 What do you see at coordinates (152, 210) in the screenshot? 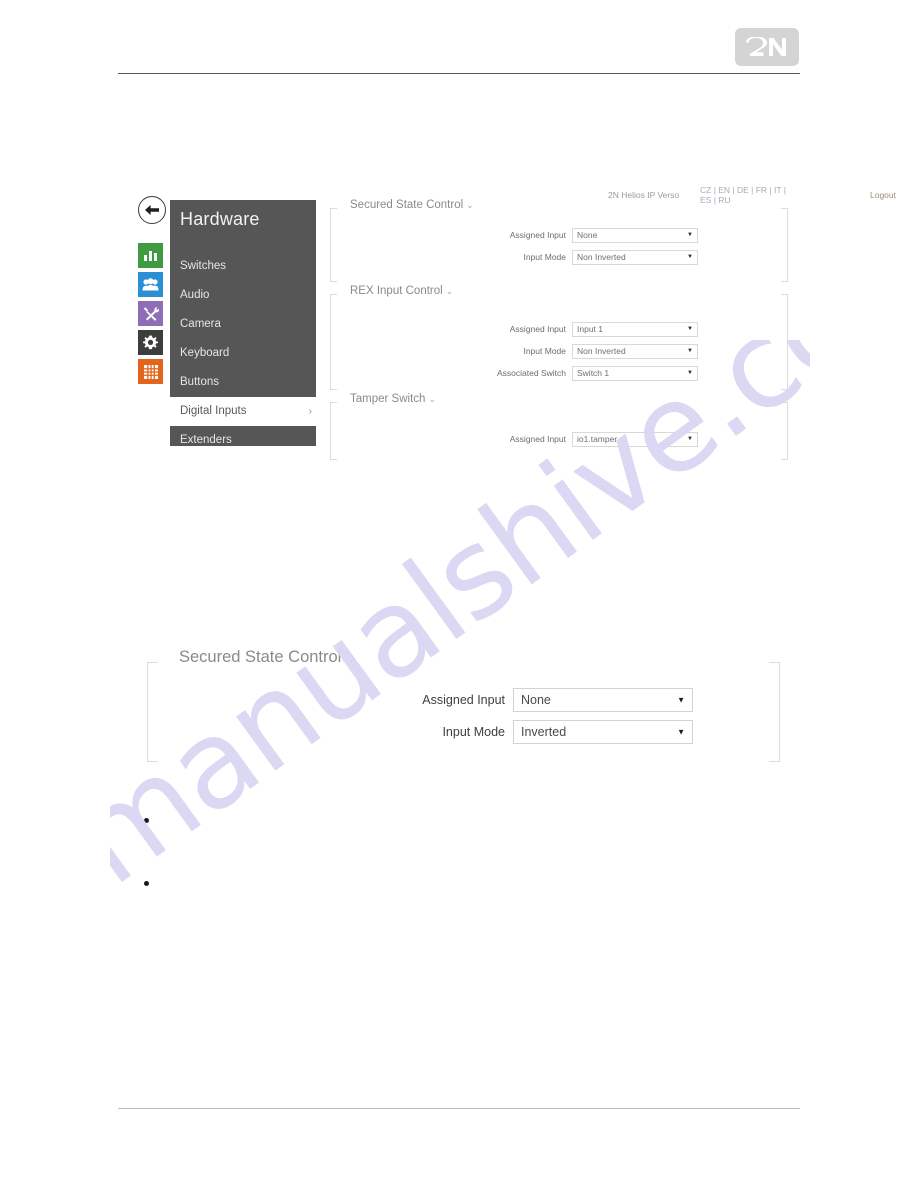
I see `back-arrow-icon` at bounding box center [152, 210].